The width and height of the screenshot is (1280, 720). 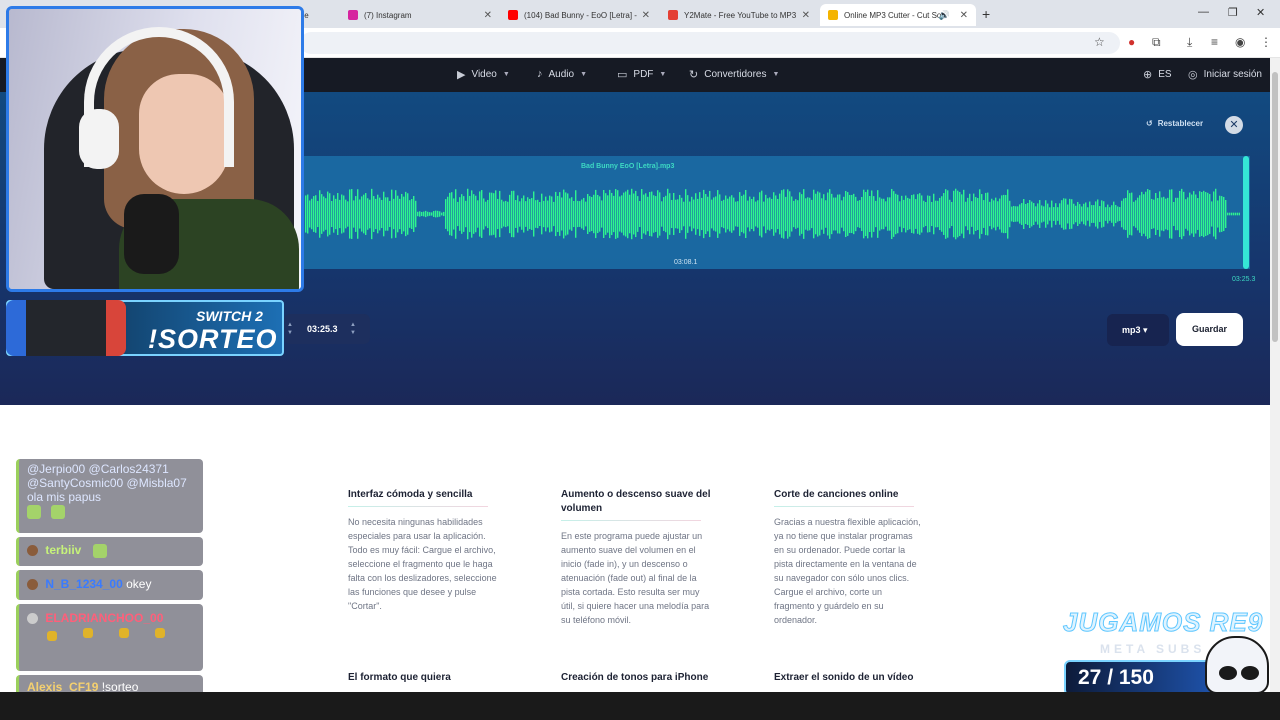 What do you see at coordinates (1131, 42) in the screenshot?
I see `extension-icon: ●` at bounding box center [1131, 42].